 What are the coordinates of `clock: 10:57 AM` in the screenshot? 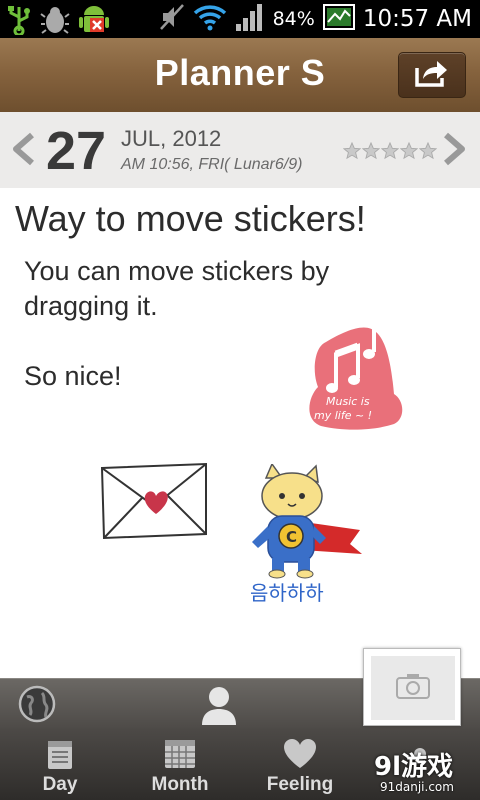 It's located at (417, 19).